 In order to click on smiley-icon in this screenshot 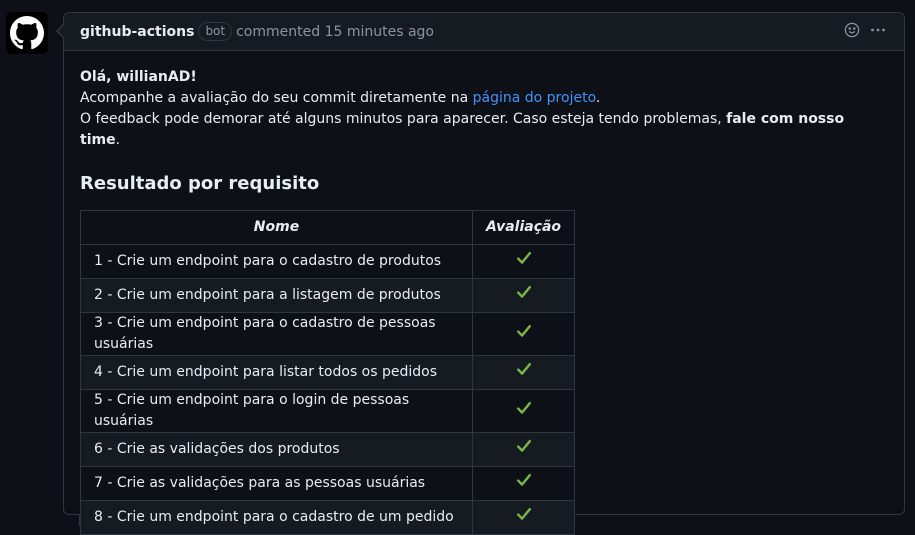, I will do `click(852, 32)`.